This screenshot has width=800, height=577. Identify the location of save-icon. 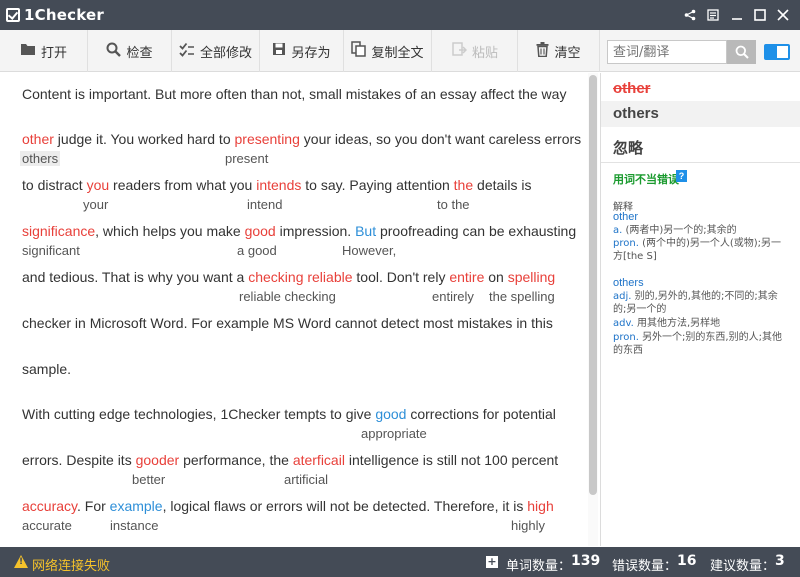
(279, 51).